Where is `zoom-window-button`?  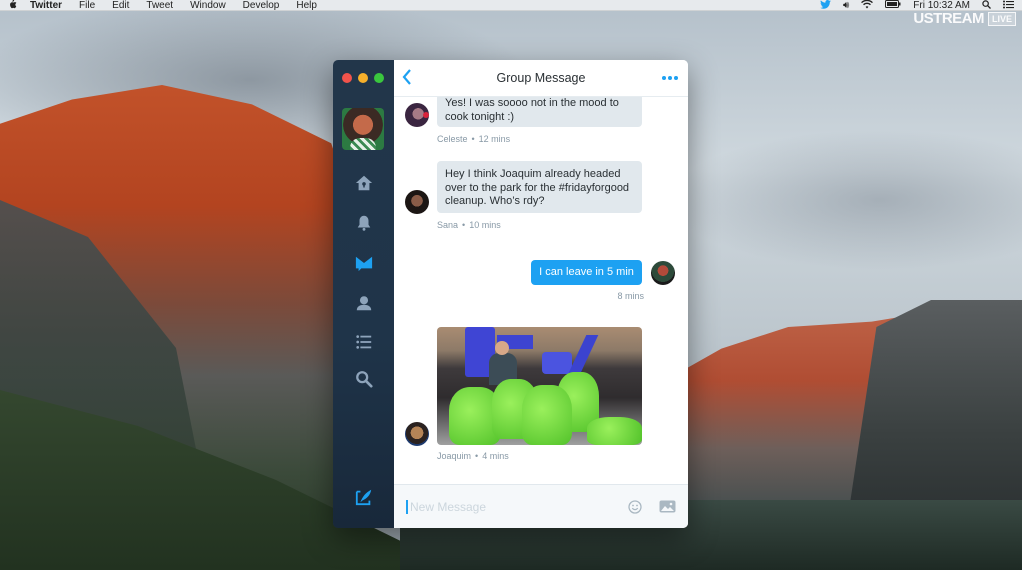
zoom-window-button is located at coordinates (379, 78).